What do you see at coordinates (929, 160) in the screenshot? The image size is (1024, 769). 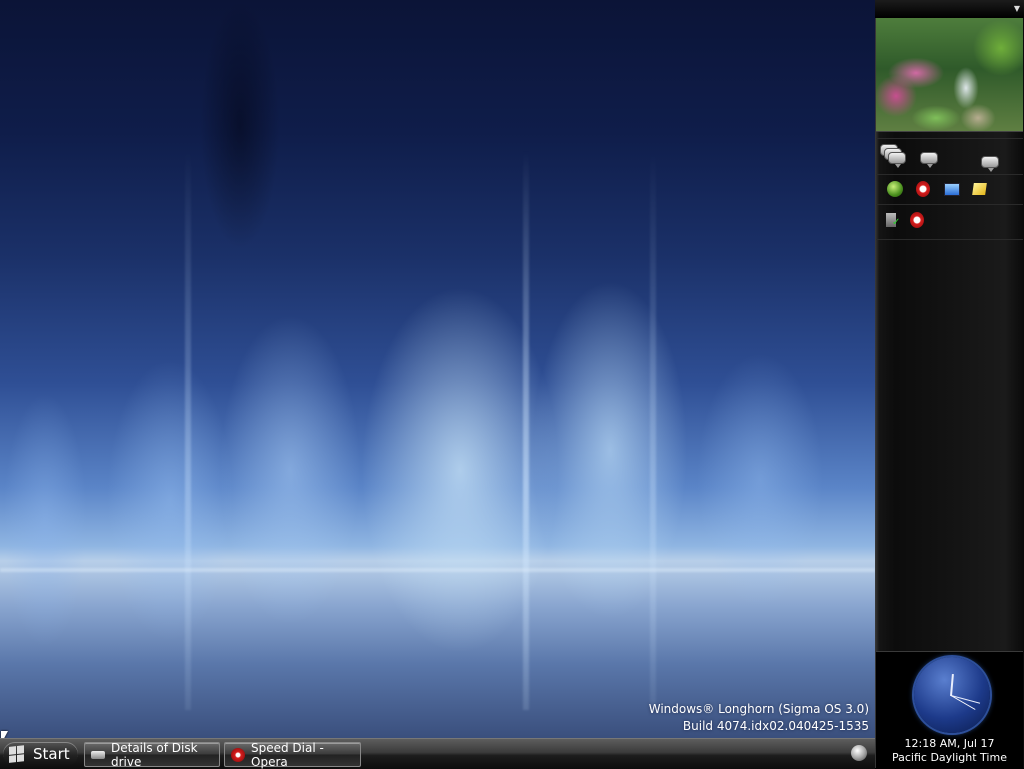 I see `messenger-icon` at bounding box center [929, 160].